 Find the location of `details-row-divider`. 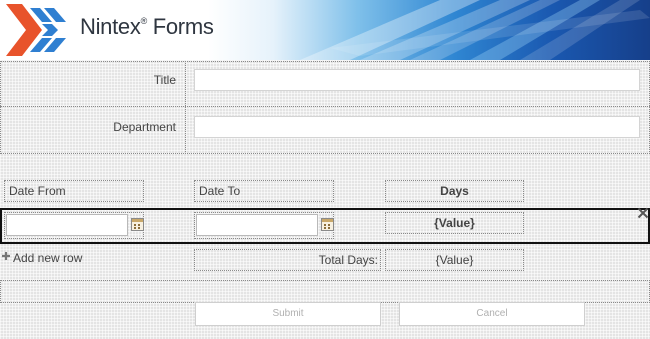

details-row-divider is located at coordinates (325, 106).